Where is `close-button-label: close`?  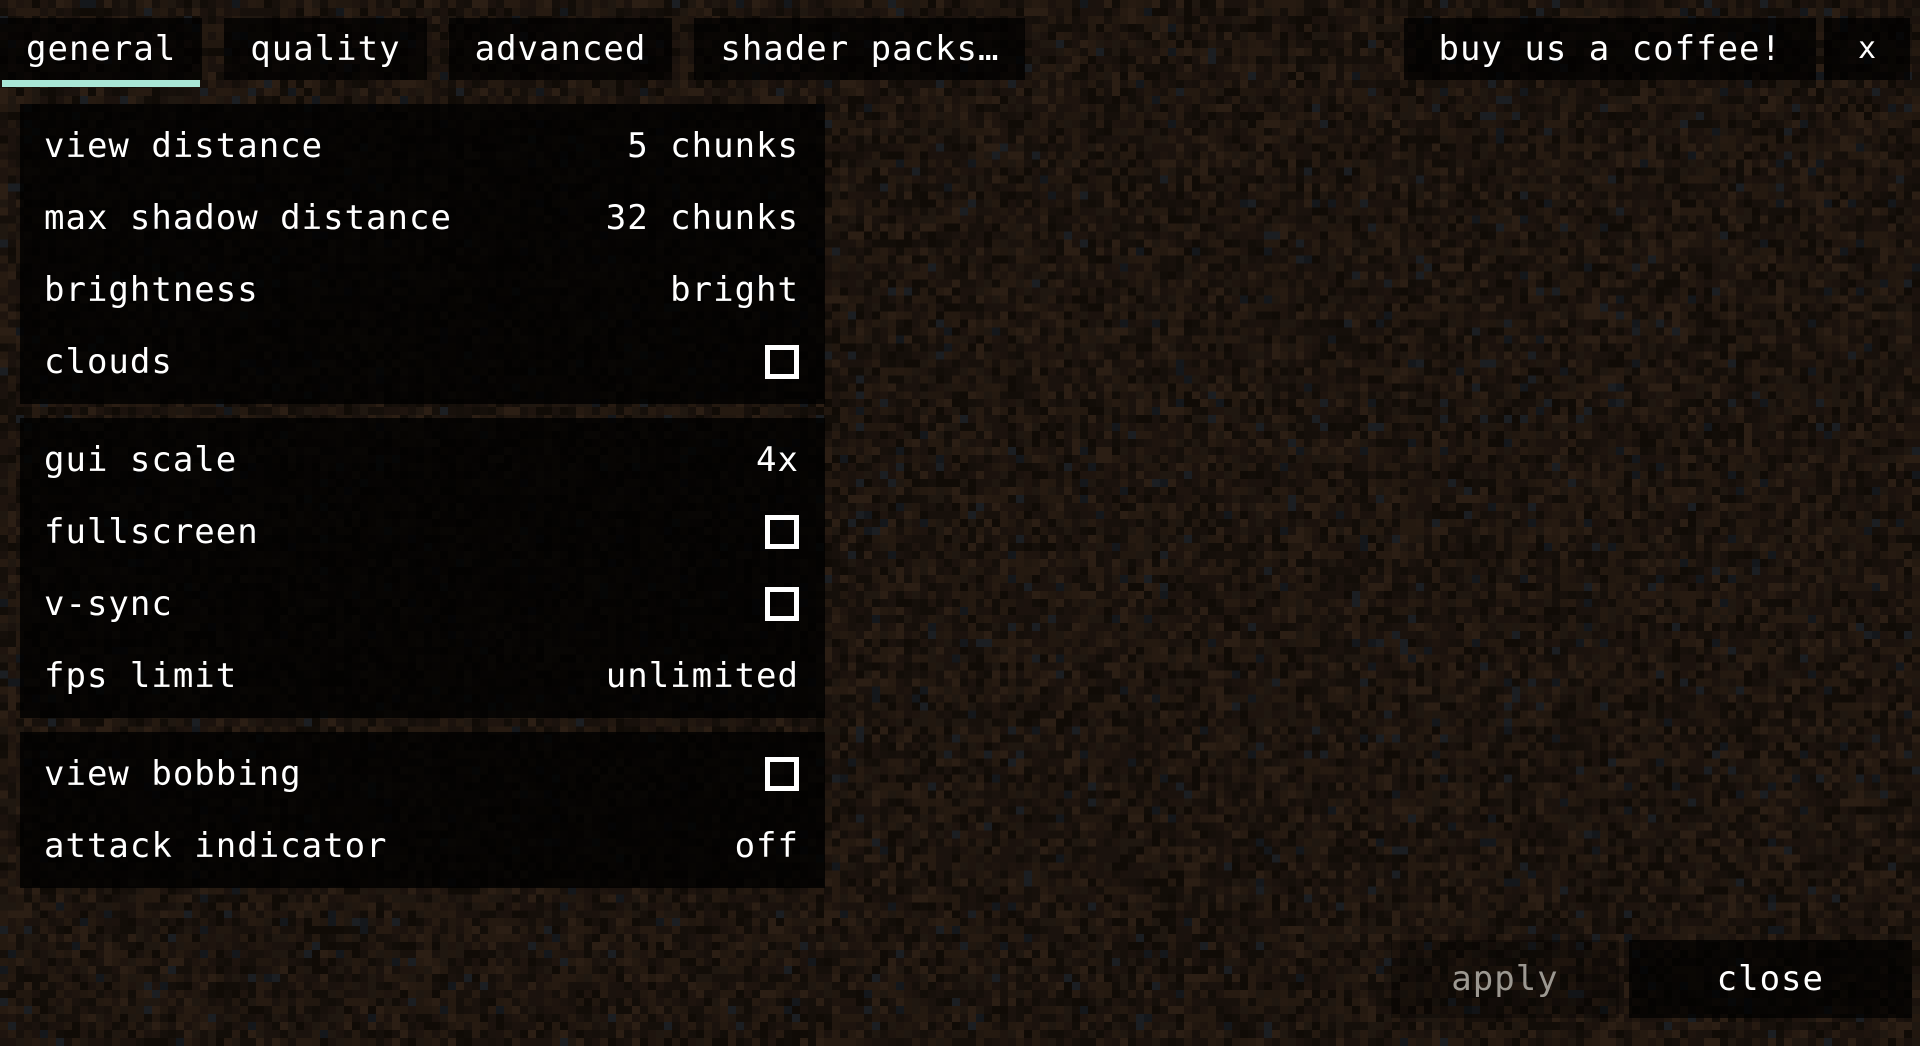
close-button-label: close is located at coordinates (1770, 979).